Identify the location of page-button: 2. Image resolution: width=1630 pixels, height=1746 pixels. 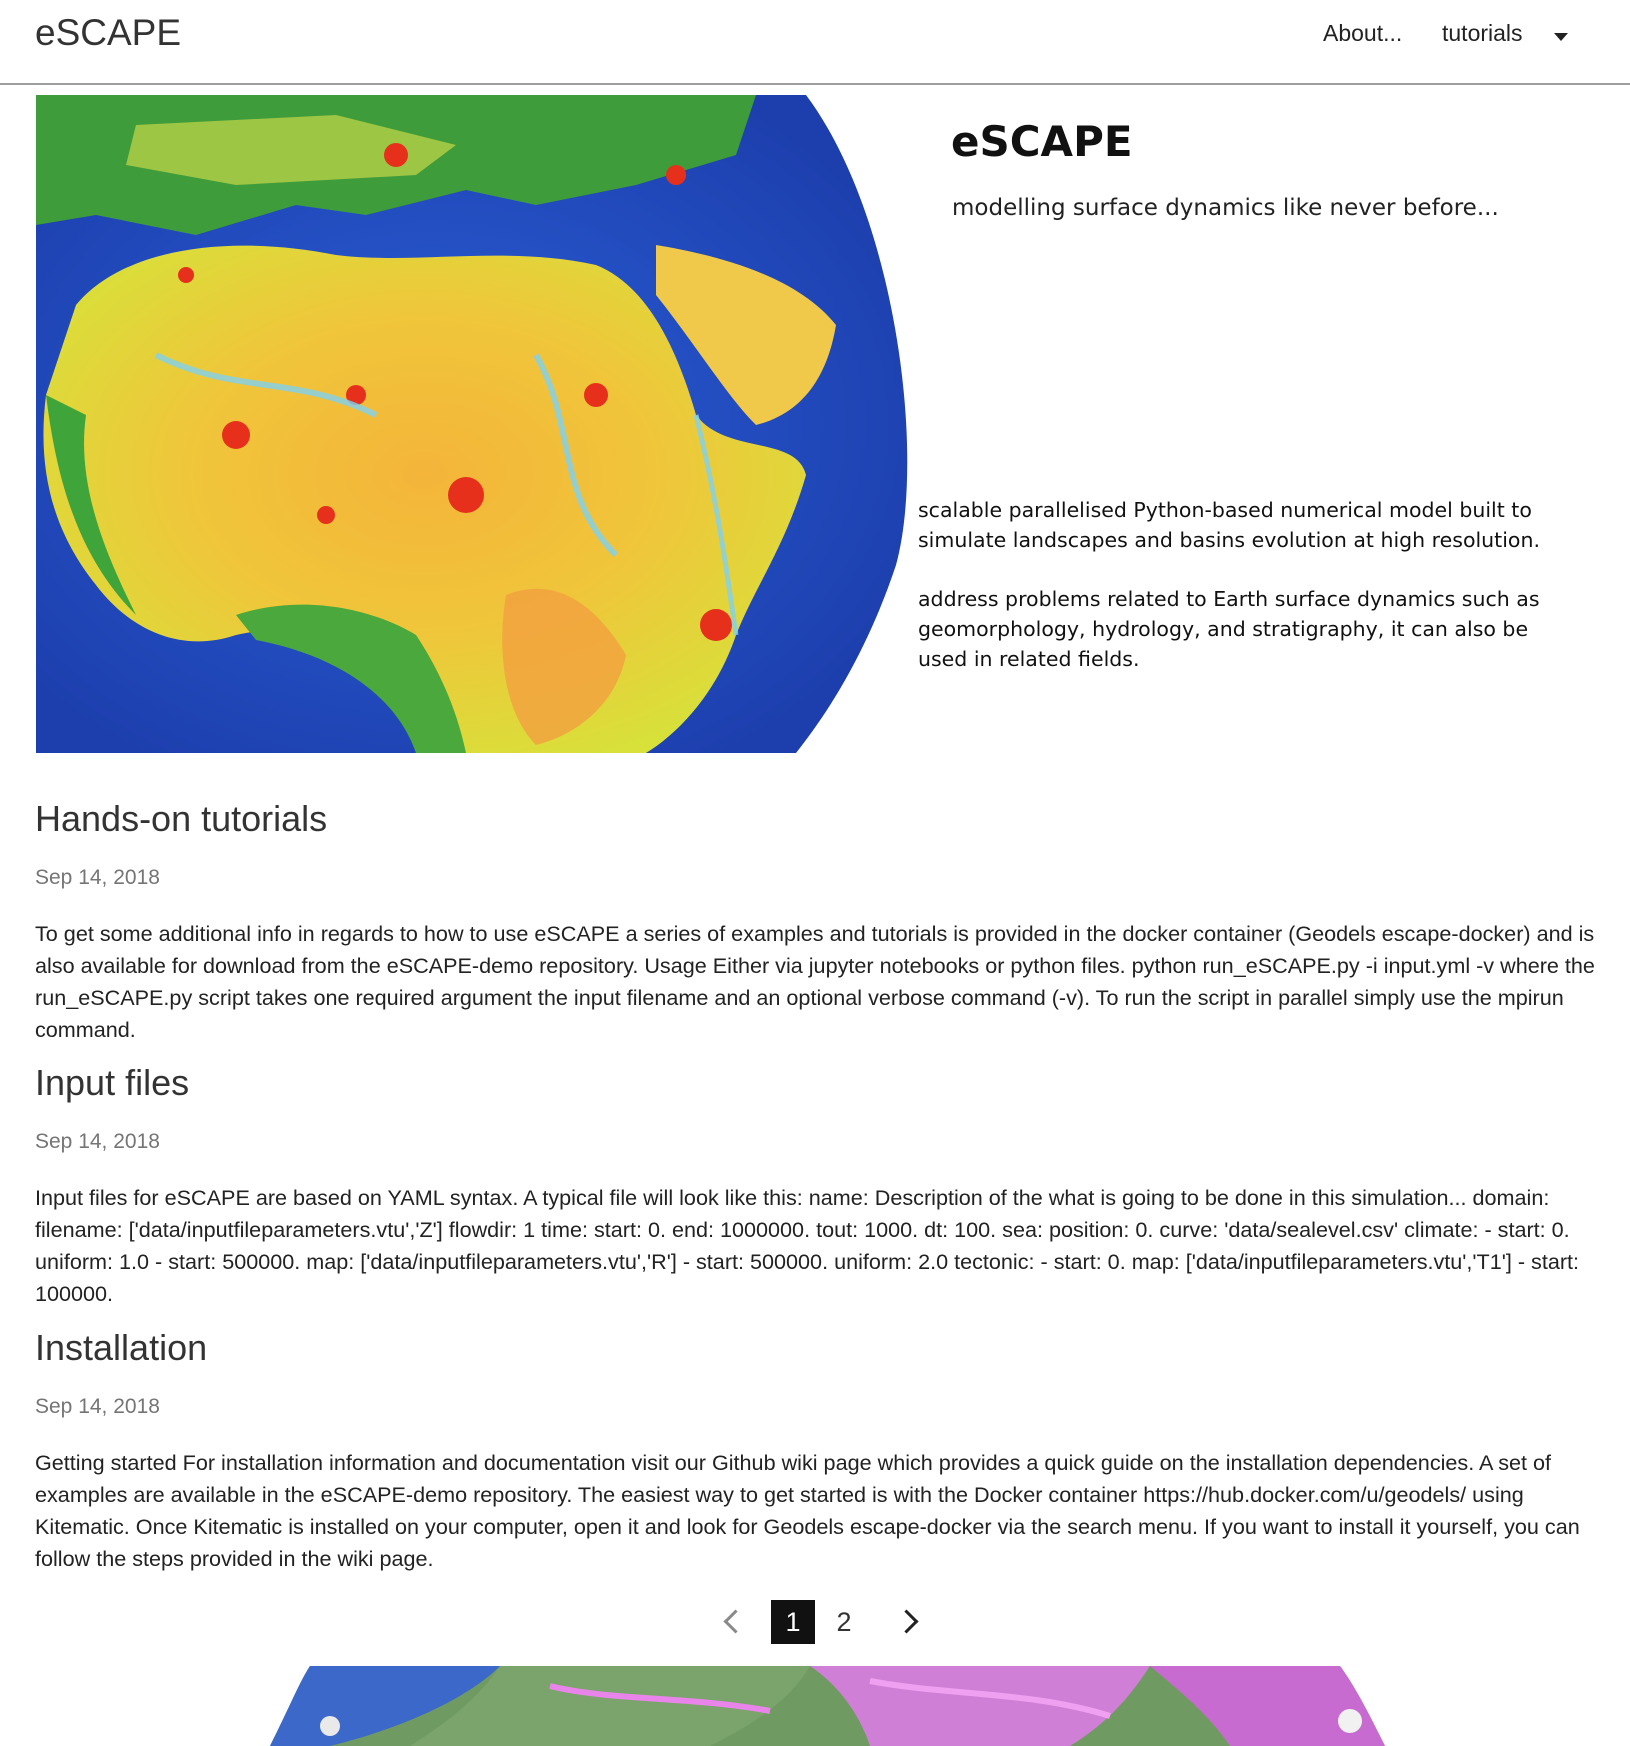
(844, 1622).